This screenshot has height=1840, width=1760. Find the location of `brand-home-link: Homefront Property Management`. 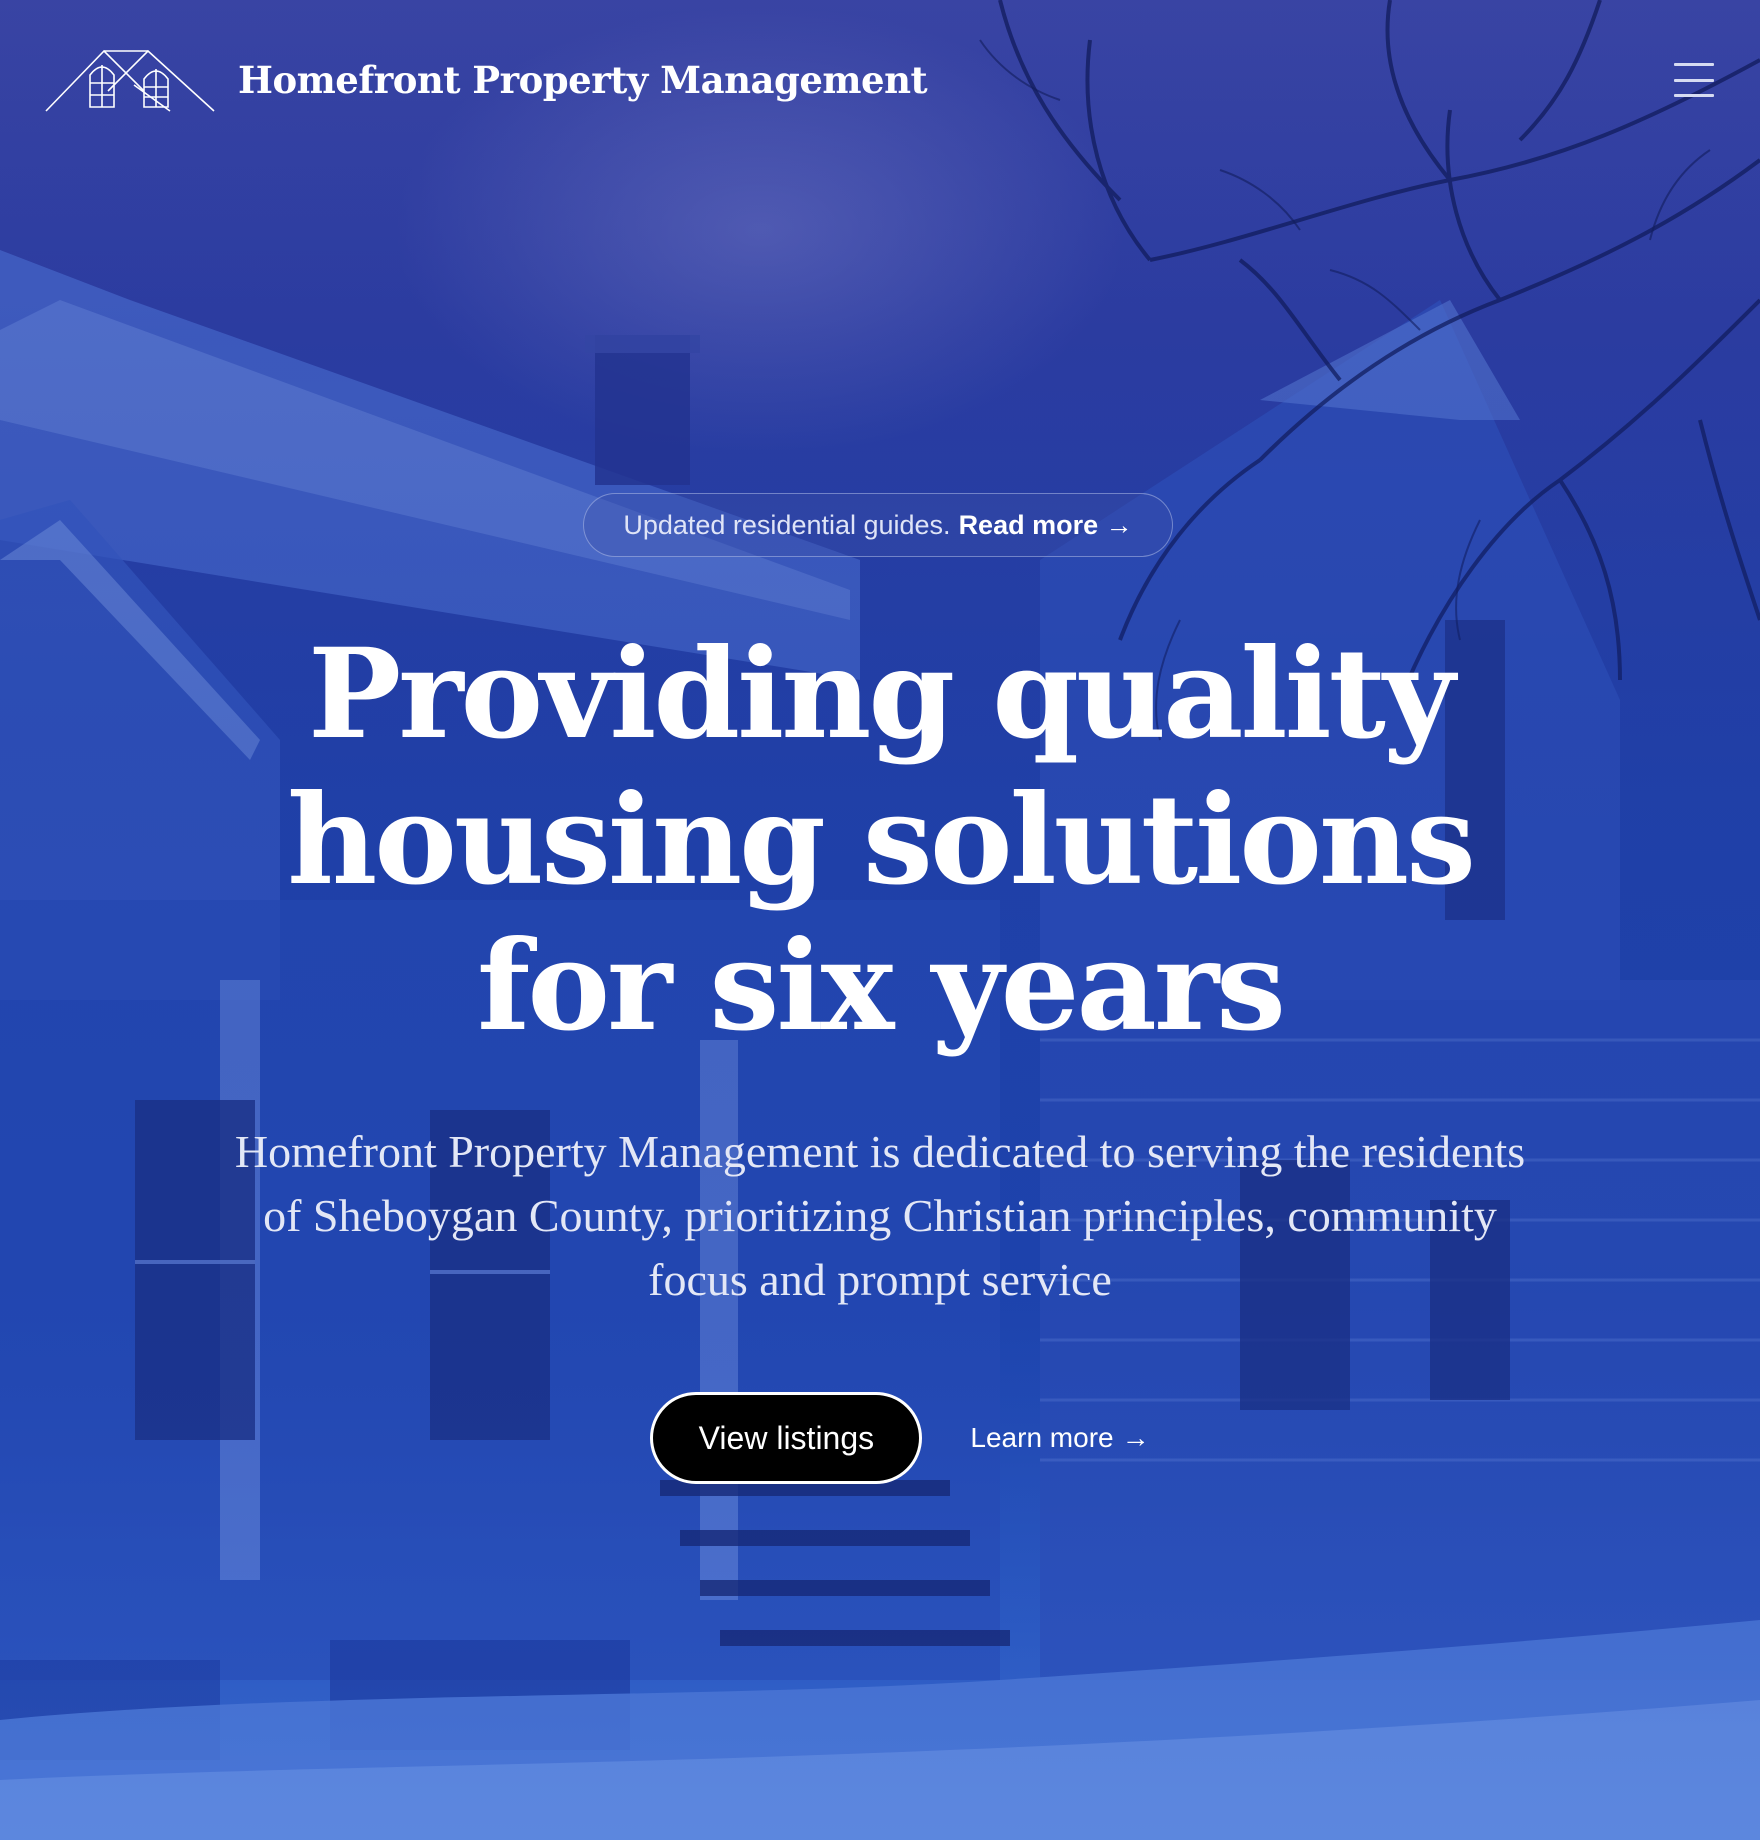

brand-home-link: Homefront Property Management is located at coordinates (486, 80).